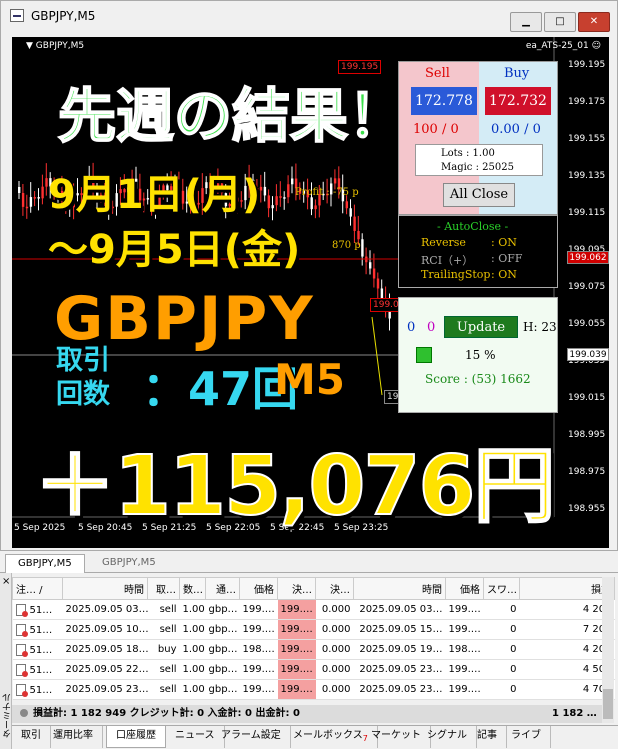 This screenshot has width=618, height=749. Describe the element at coordinates (136, 737) in the screenshot. I see `terminal-tab: 口座履歴` at that location.